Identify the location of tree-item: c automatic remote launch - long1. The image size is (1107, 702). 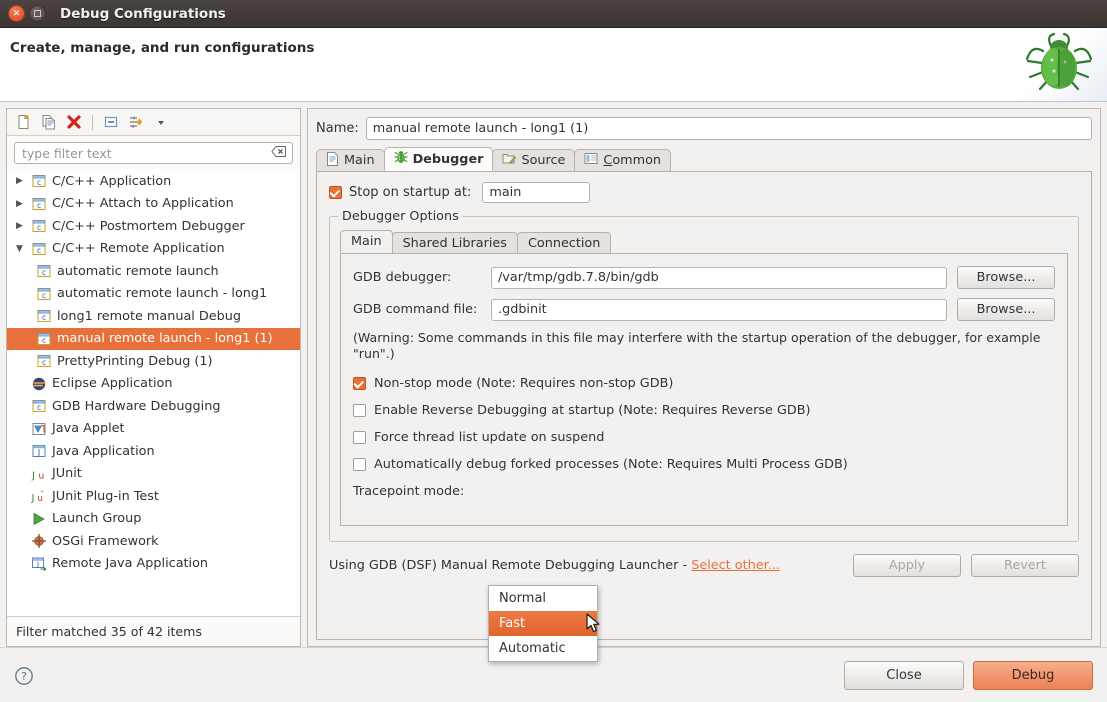
(153, 294).